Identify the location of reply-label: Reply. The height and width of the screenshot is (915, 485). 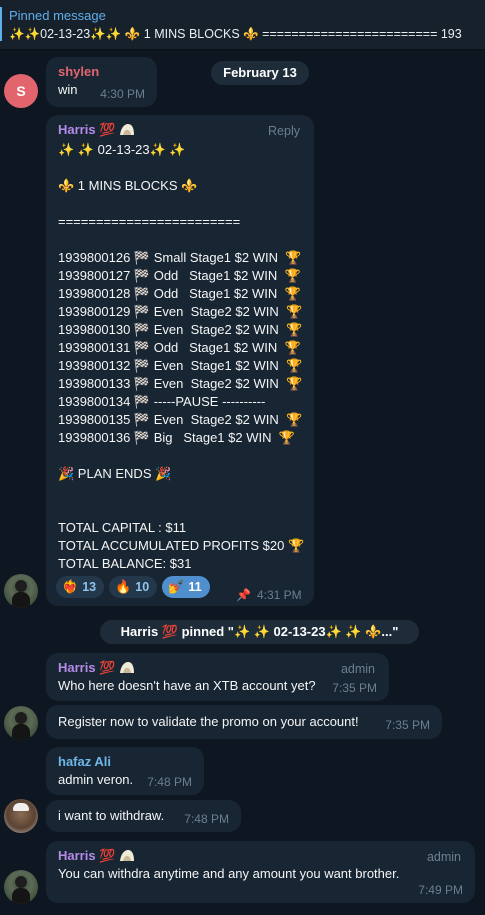
(284, 131).